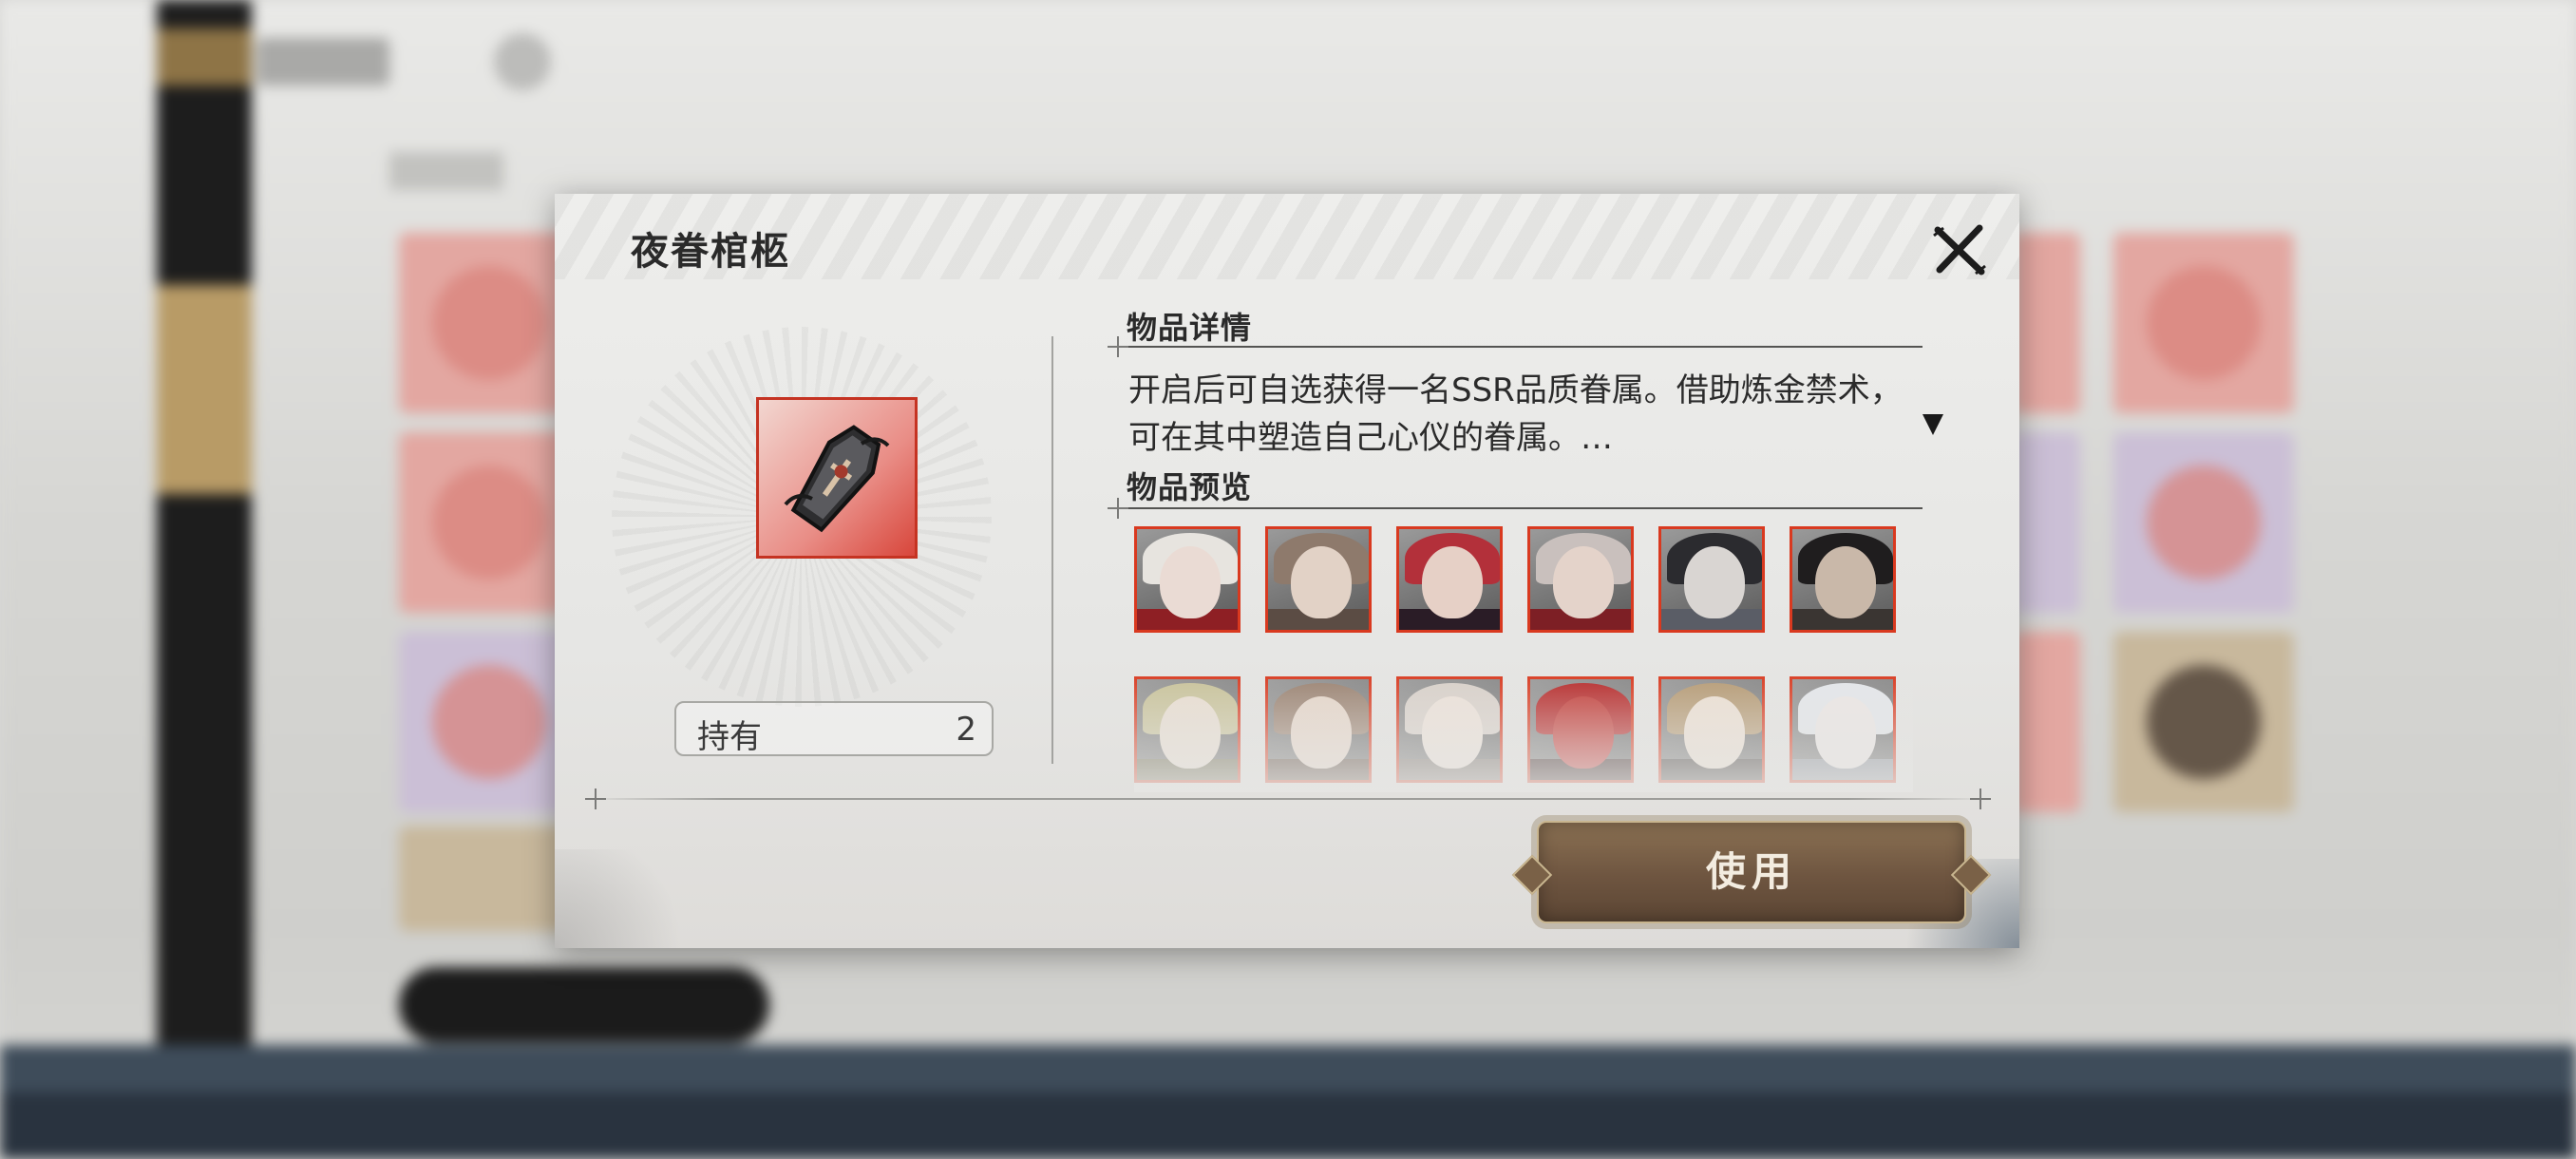  What do you see at coordinates (1524, 347) in the screenshot?
I see `detail-title-underline` at bounding box center [1524, 347].